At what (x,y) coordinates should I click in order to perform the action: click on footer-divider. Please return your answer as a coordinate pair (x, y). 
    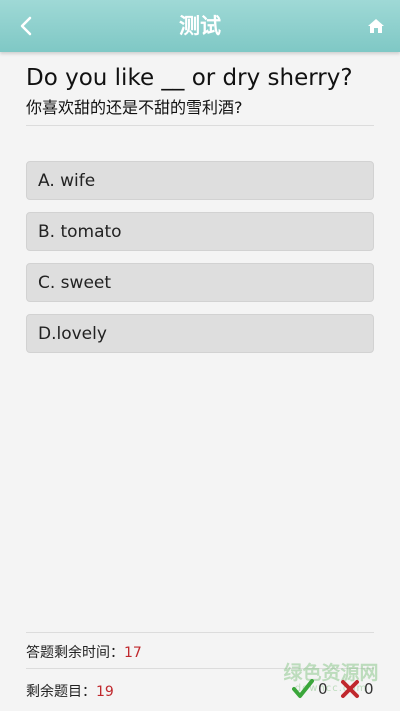
    Looking at the image, I should click on (200, 668).